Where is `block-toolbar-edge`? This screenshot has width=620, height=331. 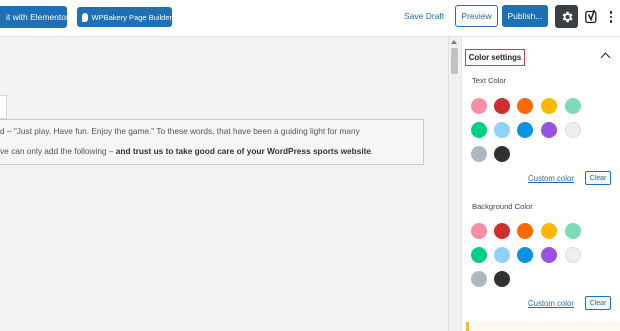
block-toolbar-edge is located at coordinates (3, 107).